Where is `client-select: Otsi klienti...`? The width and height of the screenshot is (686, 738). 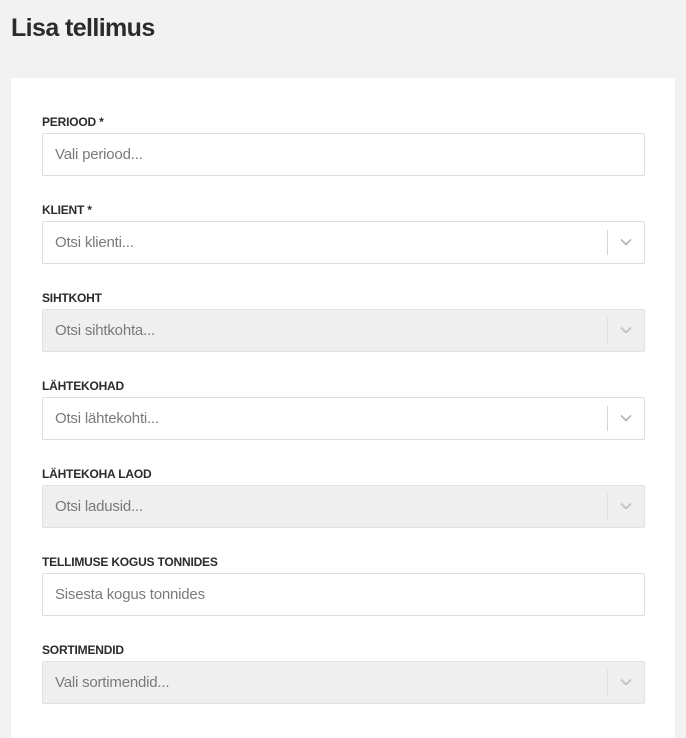 client-select: Otsi klienti... is located at coordinates (343, 242).